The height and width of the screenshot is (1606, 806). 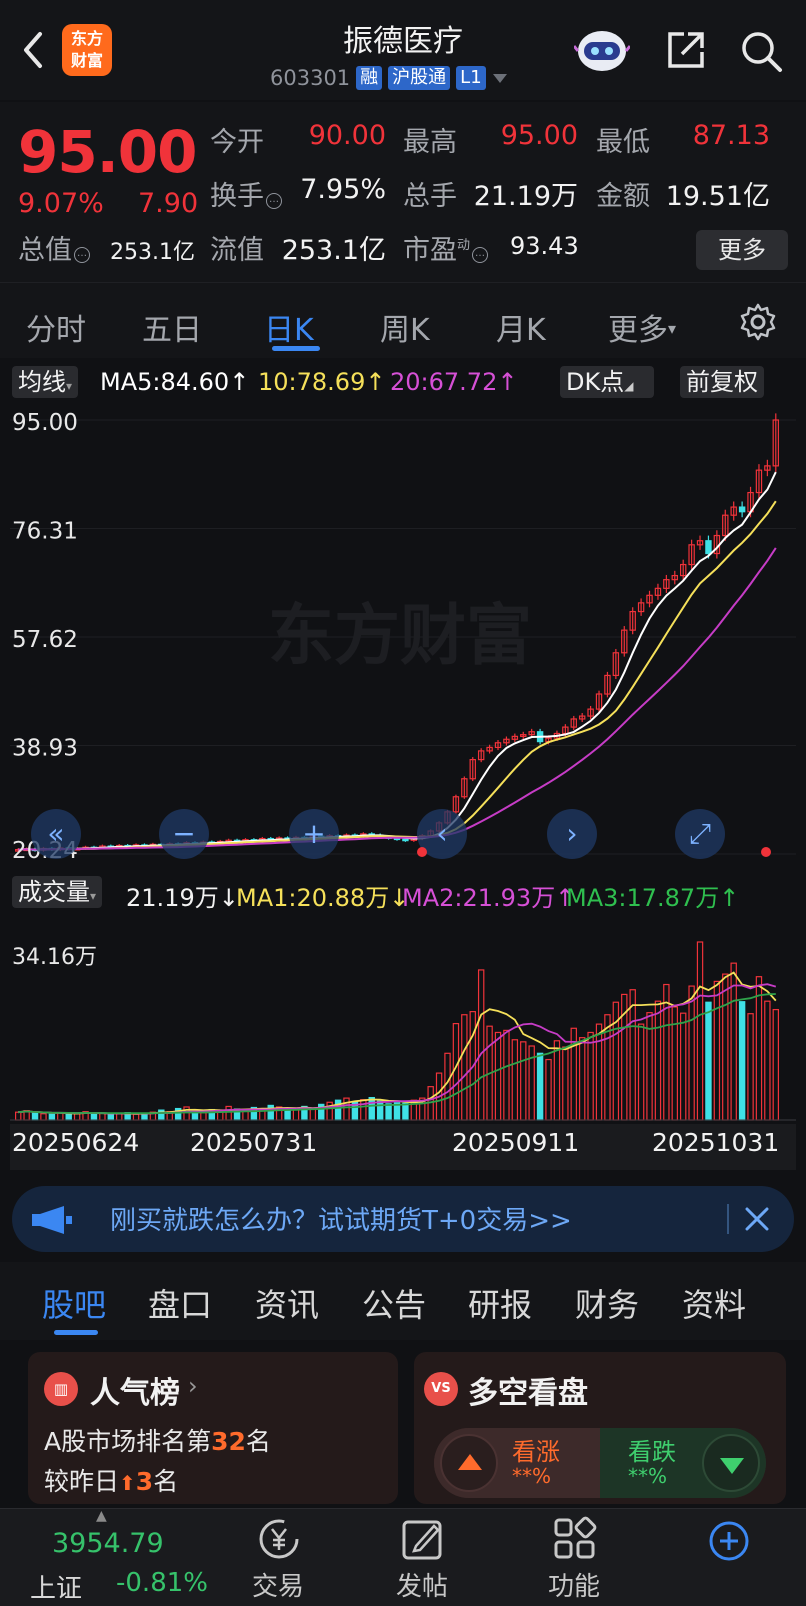 What do you see at coordinates (602, 49) in the screenshot?
I see `robot-assistant-icon` at bounding box center [602, 49].